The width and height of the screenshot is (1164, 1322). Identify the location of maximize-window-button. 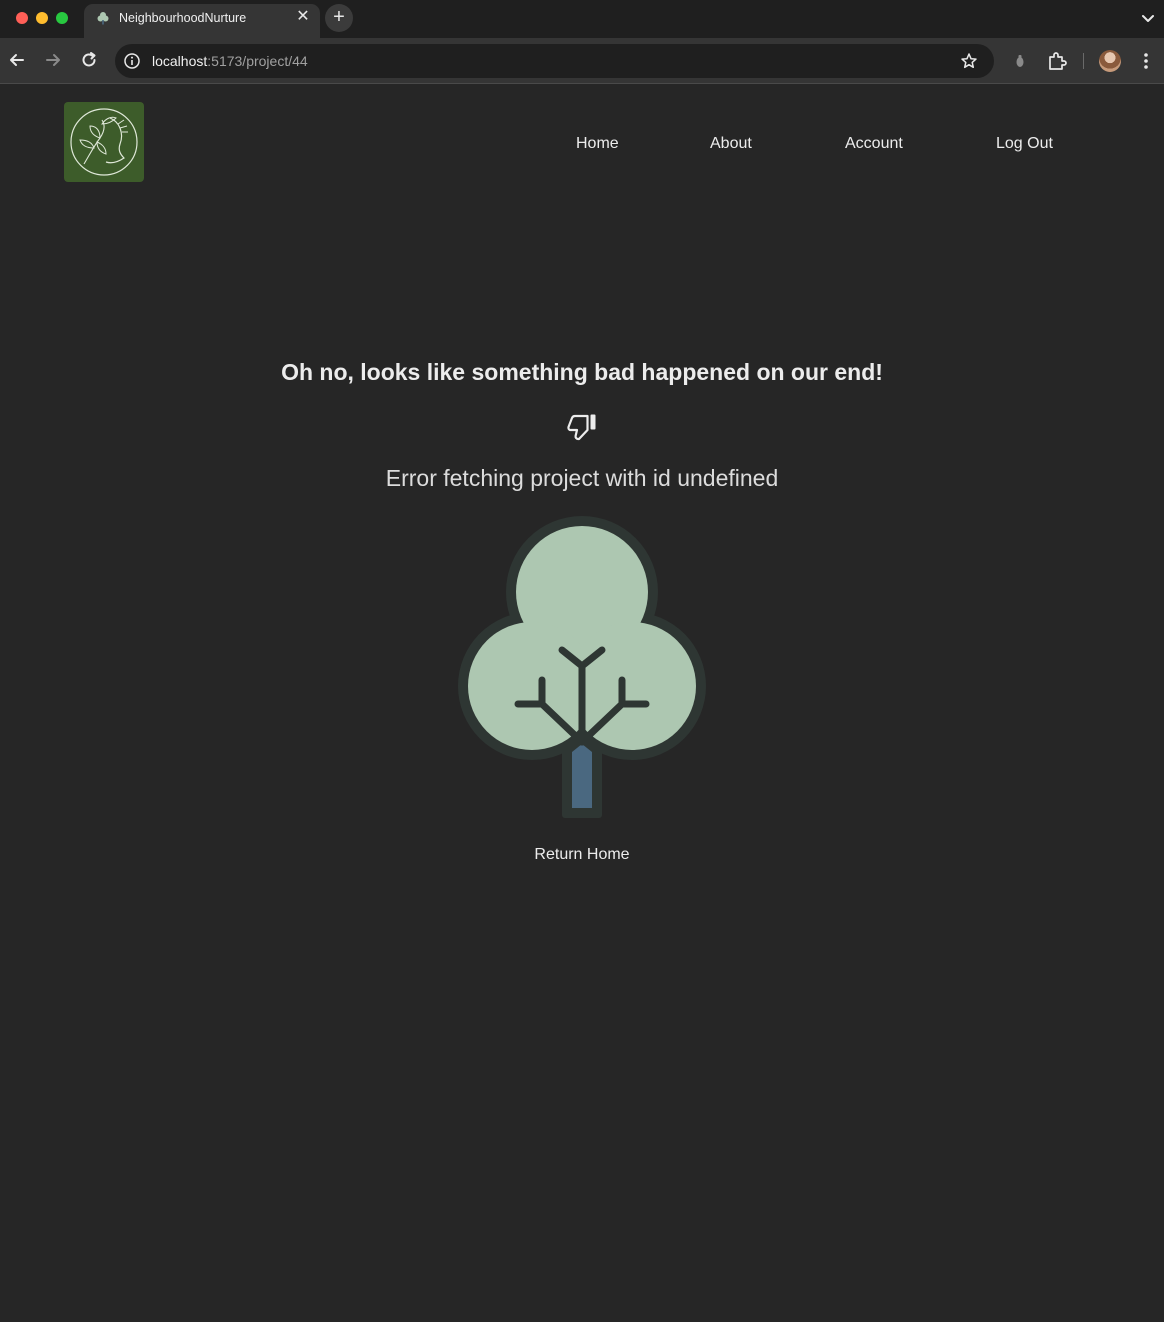
(62, 18).